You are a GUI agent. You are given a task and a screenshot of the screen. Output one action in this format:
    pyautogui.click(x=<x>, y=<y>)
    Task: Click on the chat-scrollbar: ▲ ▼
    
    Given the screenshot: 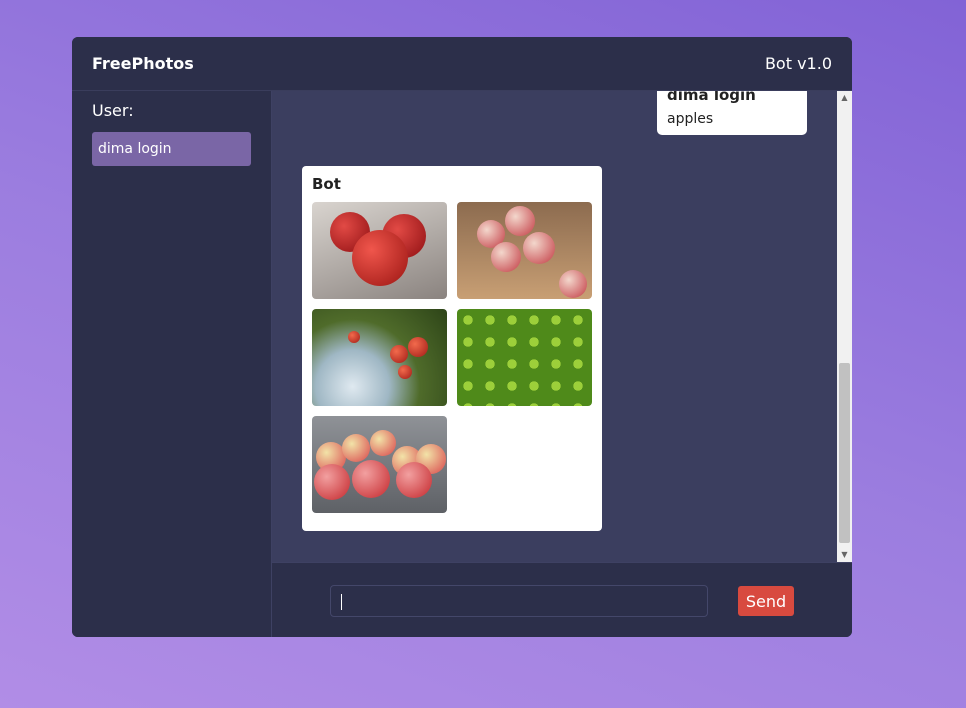 What is the action you would take?
    pyautogui.click(x=844, y=326)
    